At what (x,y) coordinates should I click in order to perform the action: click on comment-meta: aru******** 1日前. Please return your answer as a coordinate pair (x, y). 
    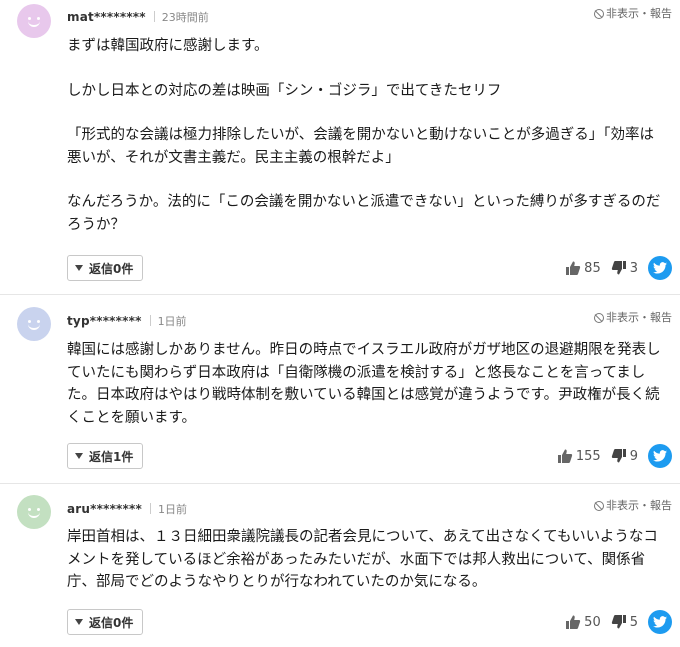
    Looking at the image, I should click on (127, 509).